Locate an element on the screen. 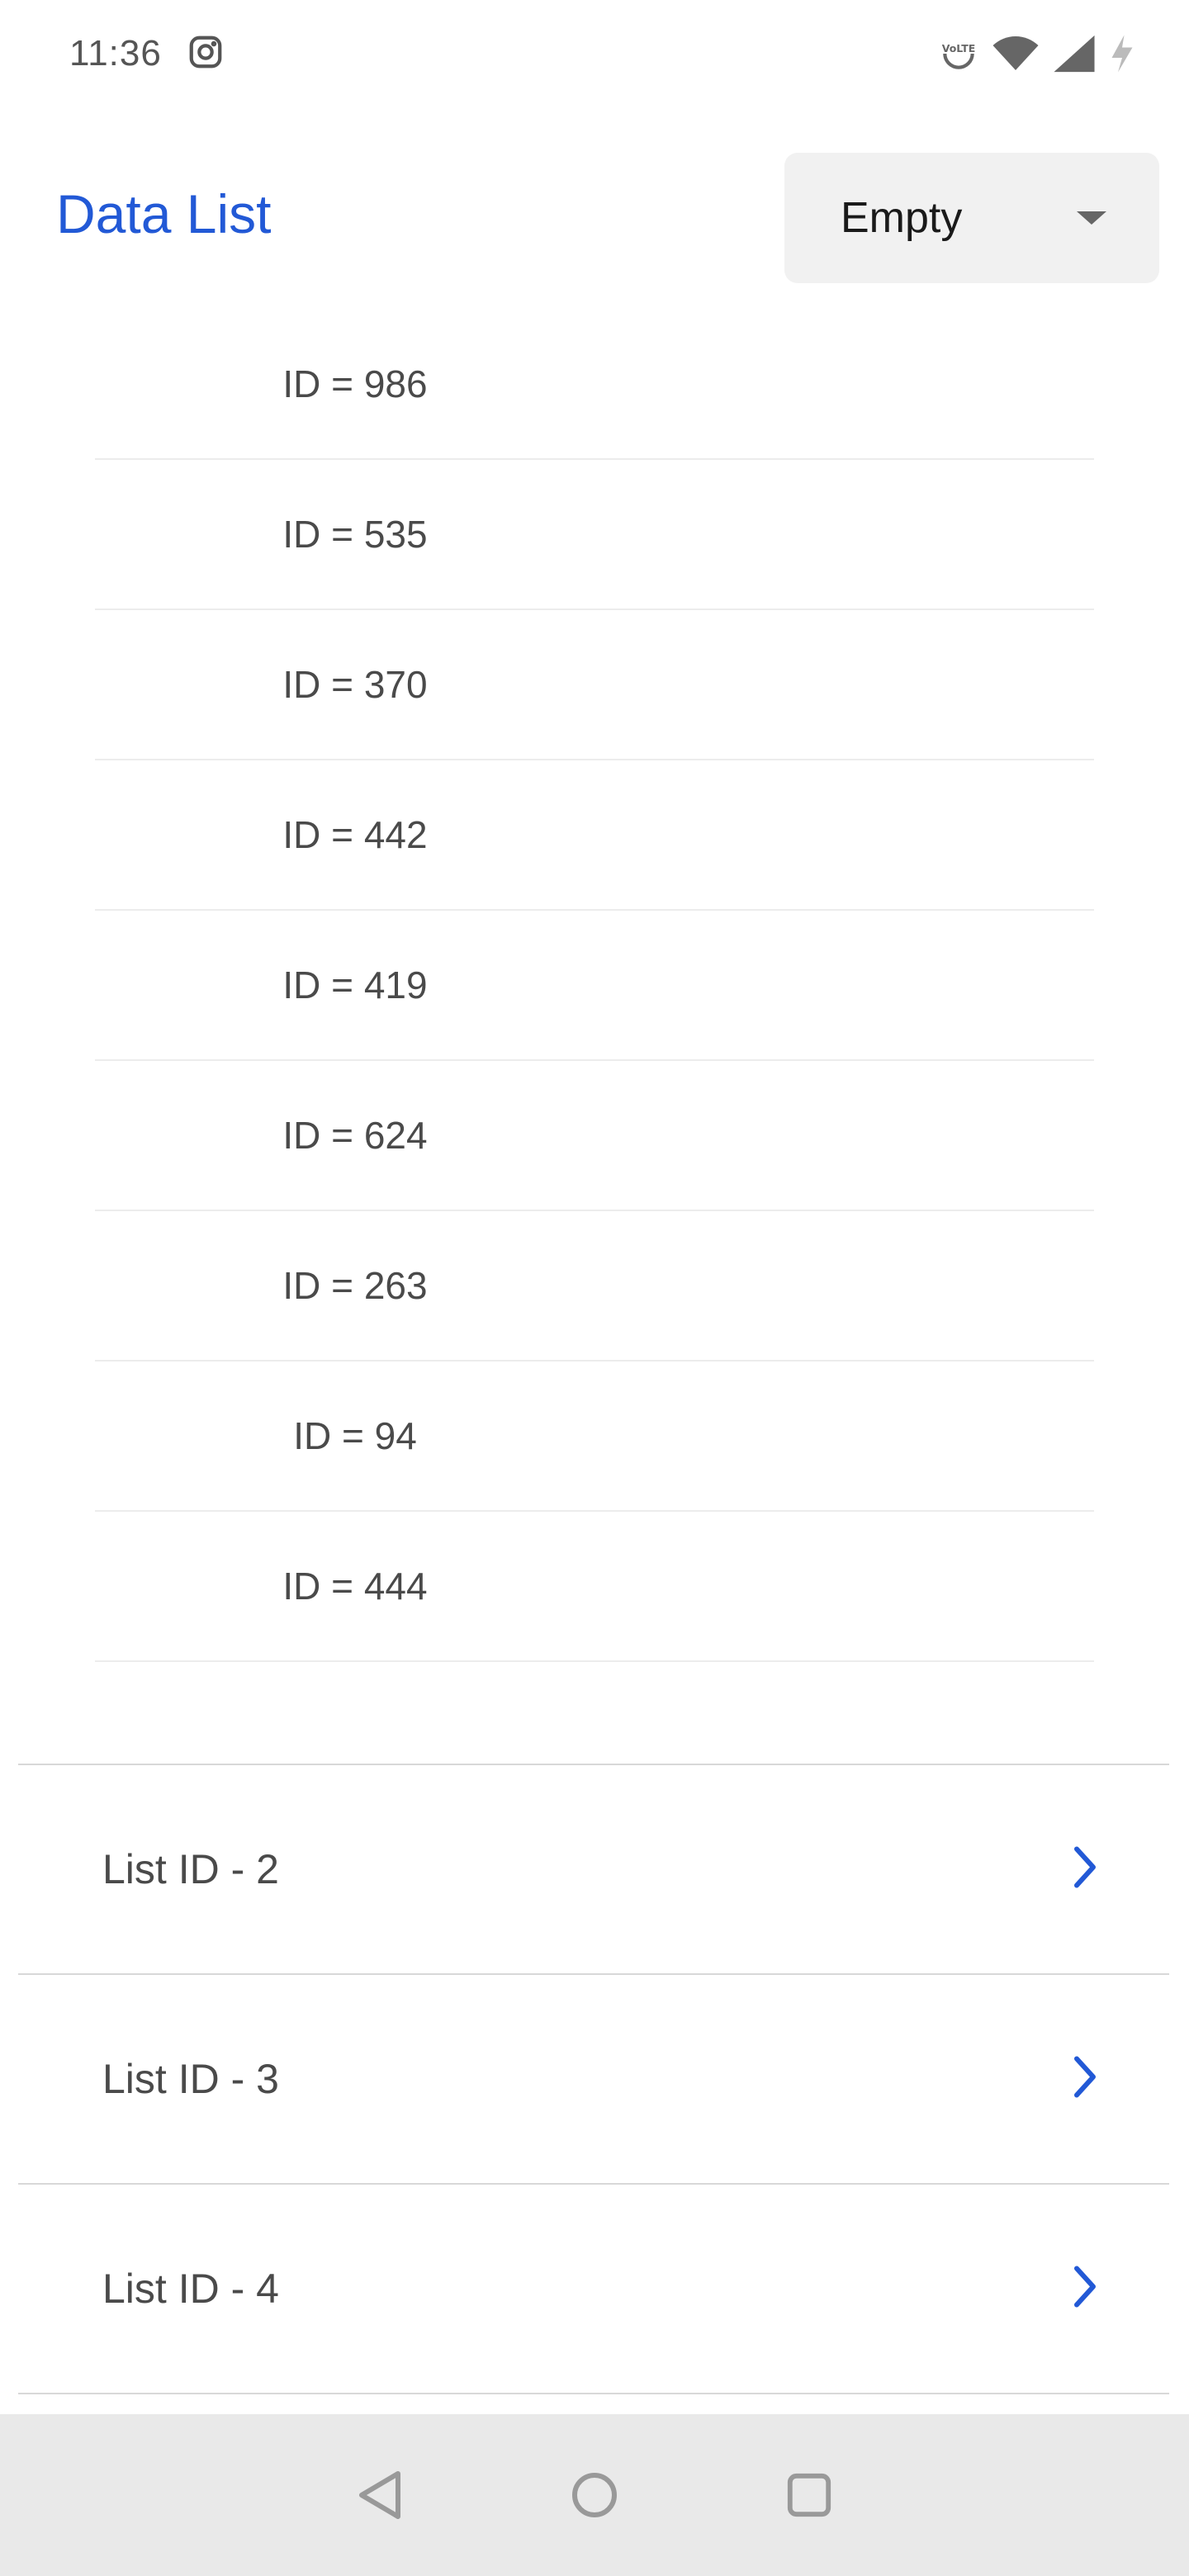 The image size is (1189, 2576). back-icon is located at coordinates (379, 2495).